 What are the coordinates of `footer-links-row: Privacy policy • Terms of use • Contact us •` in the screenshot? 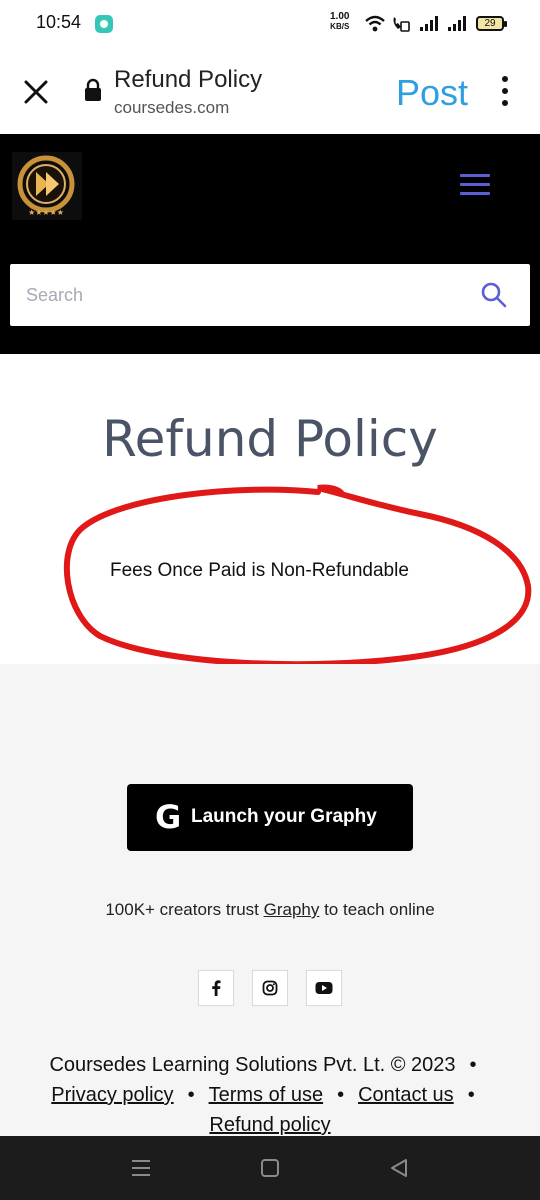 It's located at (270, 1095).